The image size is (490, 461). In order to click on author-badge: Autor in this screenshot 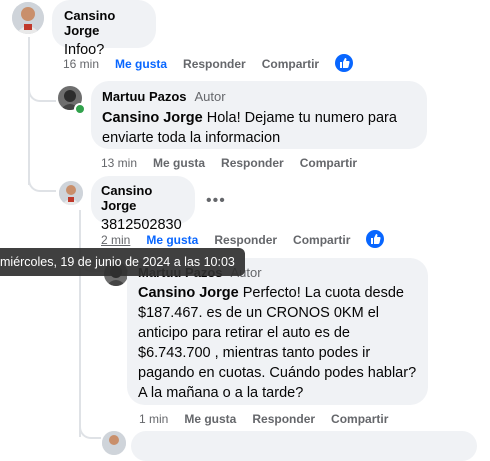, I will do `click(210, 96)`.